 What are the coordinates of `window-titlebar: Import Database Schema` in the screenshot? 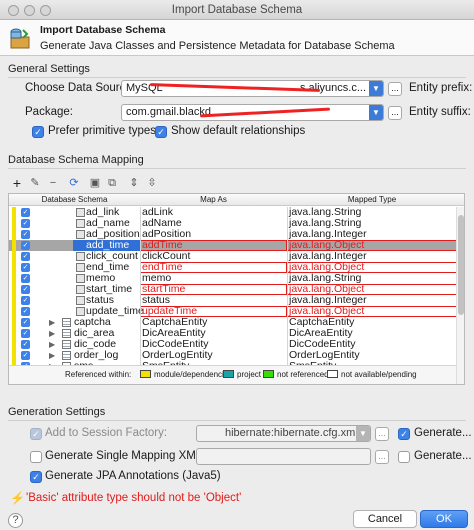 It's located at (237, 10).